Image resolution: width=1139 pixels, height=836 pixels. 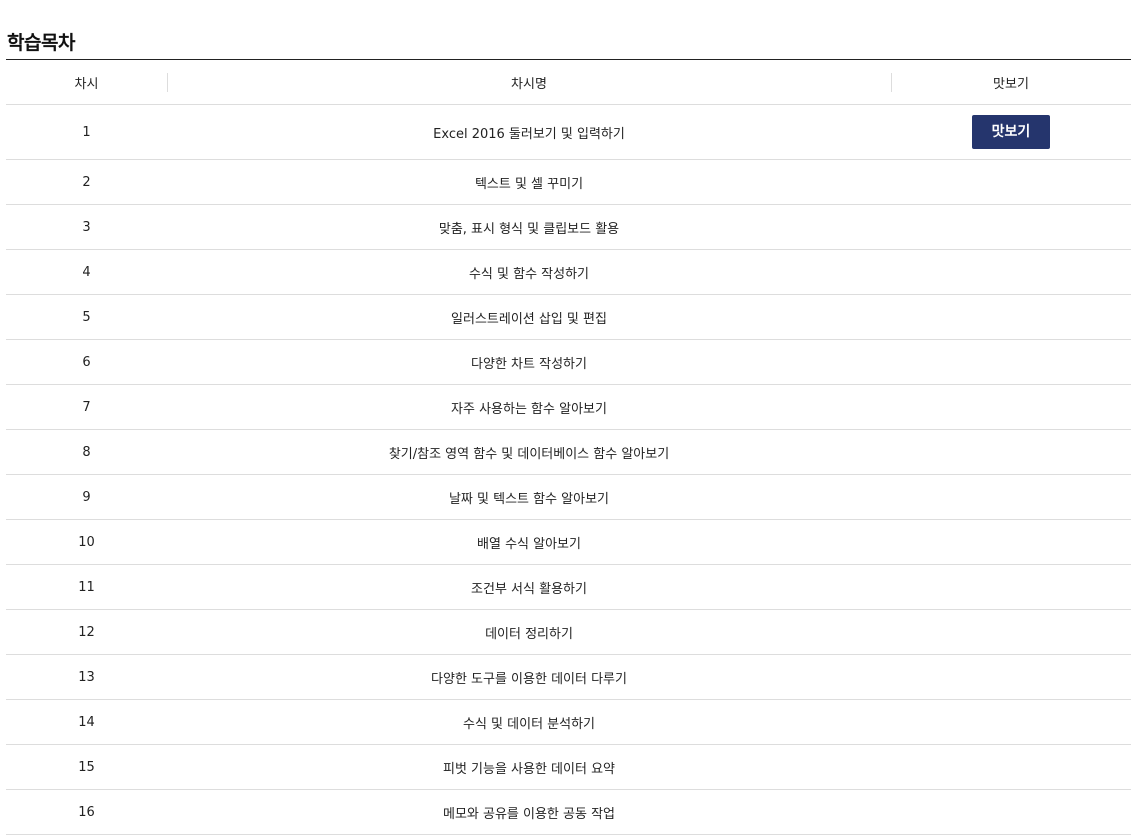 I want to click on table-row: 3 맞춤, 표시 형식 및 클립보드 활용, so click(x=568, y=227).